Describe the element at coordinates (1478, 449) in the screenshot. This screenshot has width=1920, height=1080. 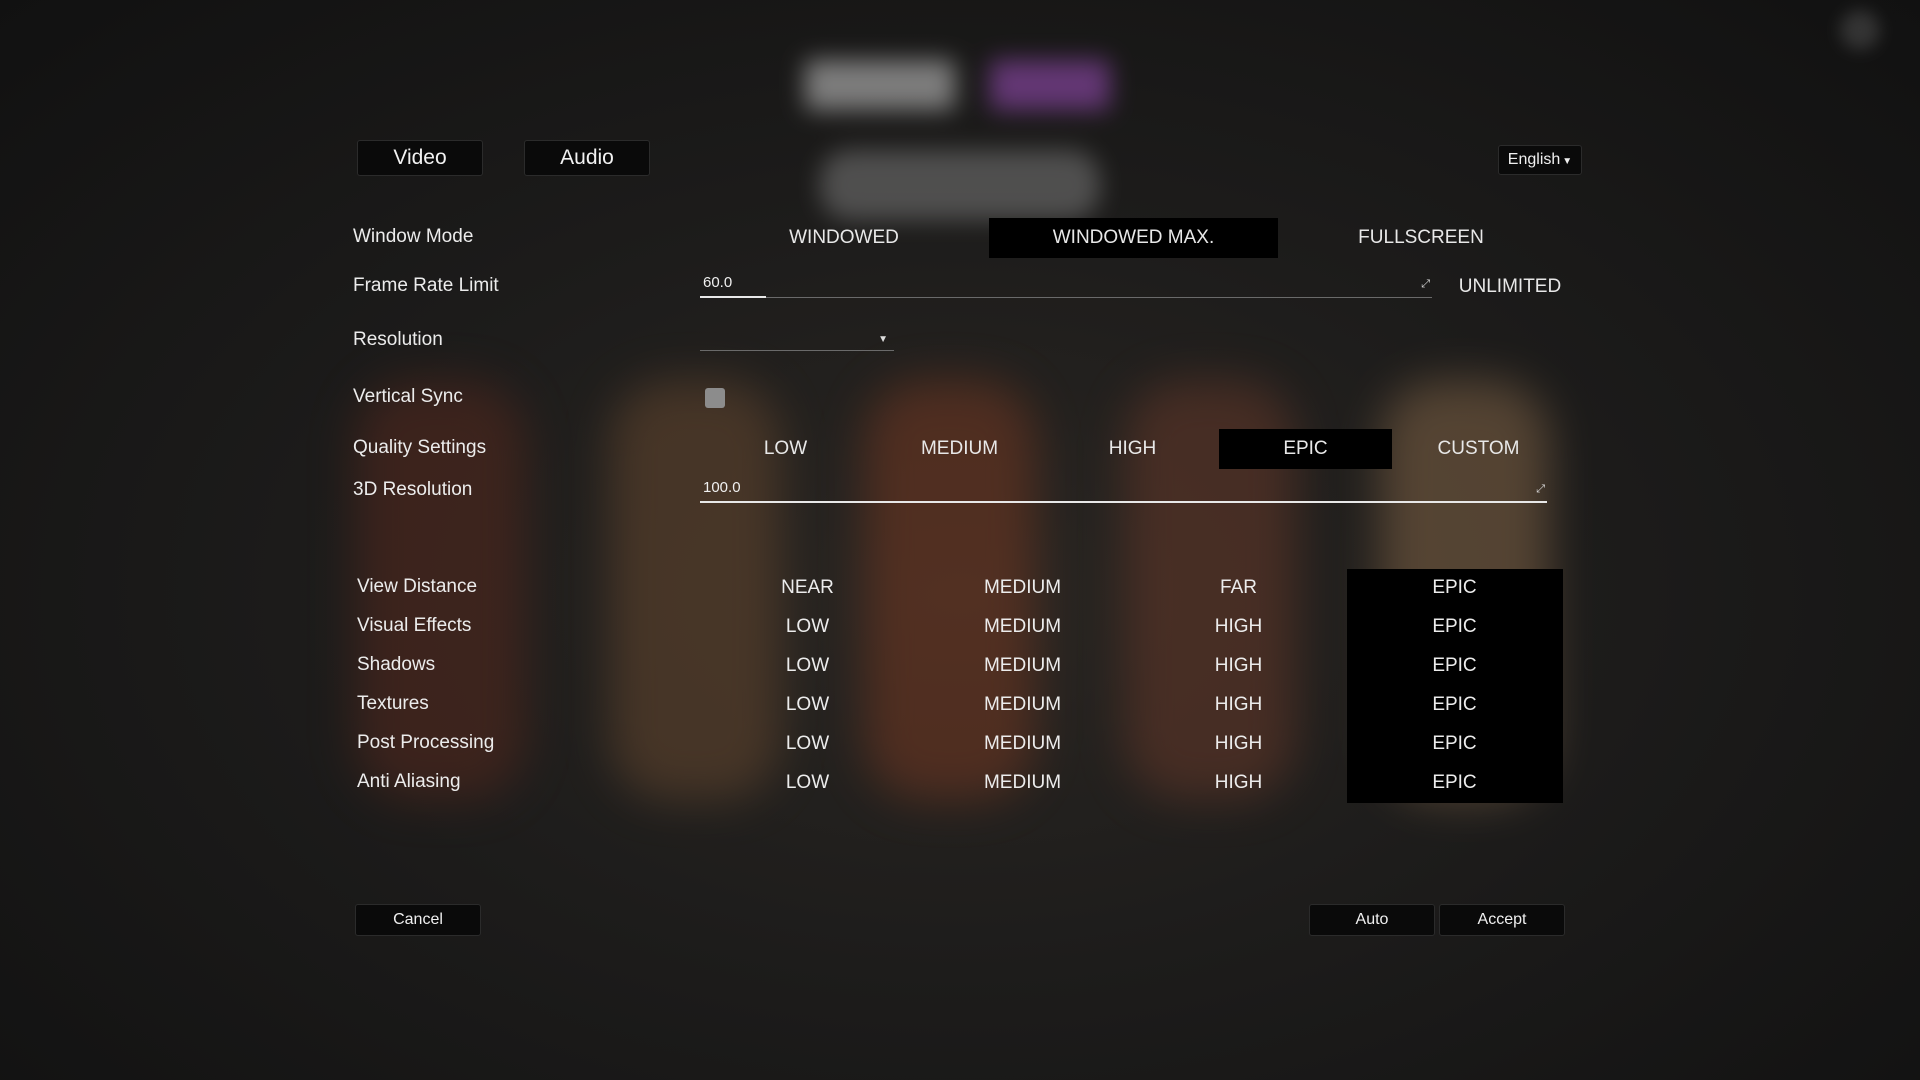
I see `quality-custom: CUSTOM` at that location.